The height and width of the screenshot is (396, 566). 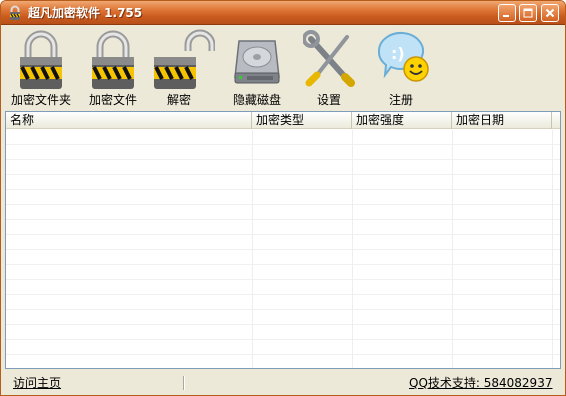 I want to click on encrypt-folder-label: 加密文件夹, so click(x=40, y=100).